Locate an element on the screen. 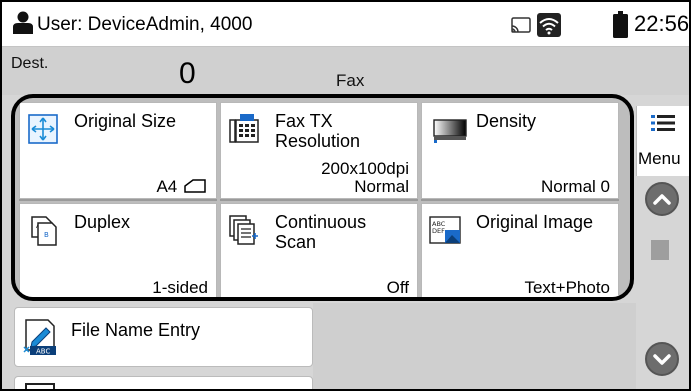  scroll-up-button is located at coordinates (662, 199).